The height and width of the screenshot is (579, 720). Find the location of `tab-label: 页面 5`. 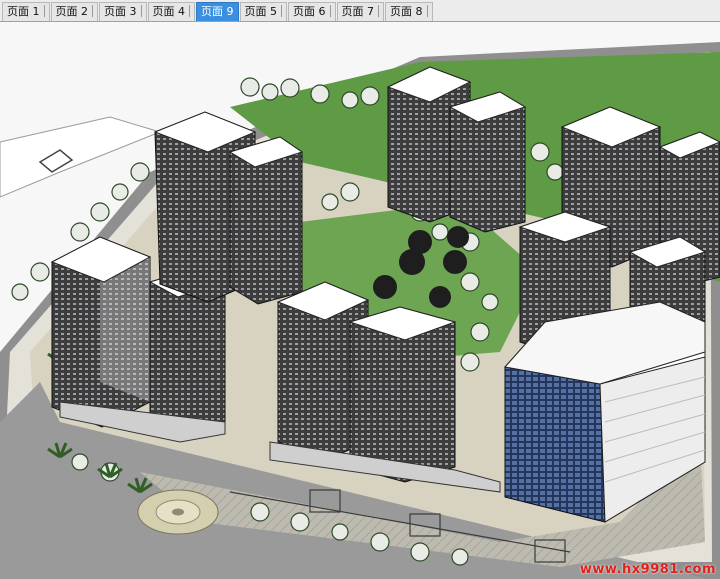

tab-label: 页面 5 is located at coordinates (261, 11).